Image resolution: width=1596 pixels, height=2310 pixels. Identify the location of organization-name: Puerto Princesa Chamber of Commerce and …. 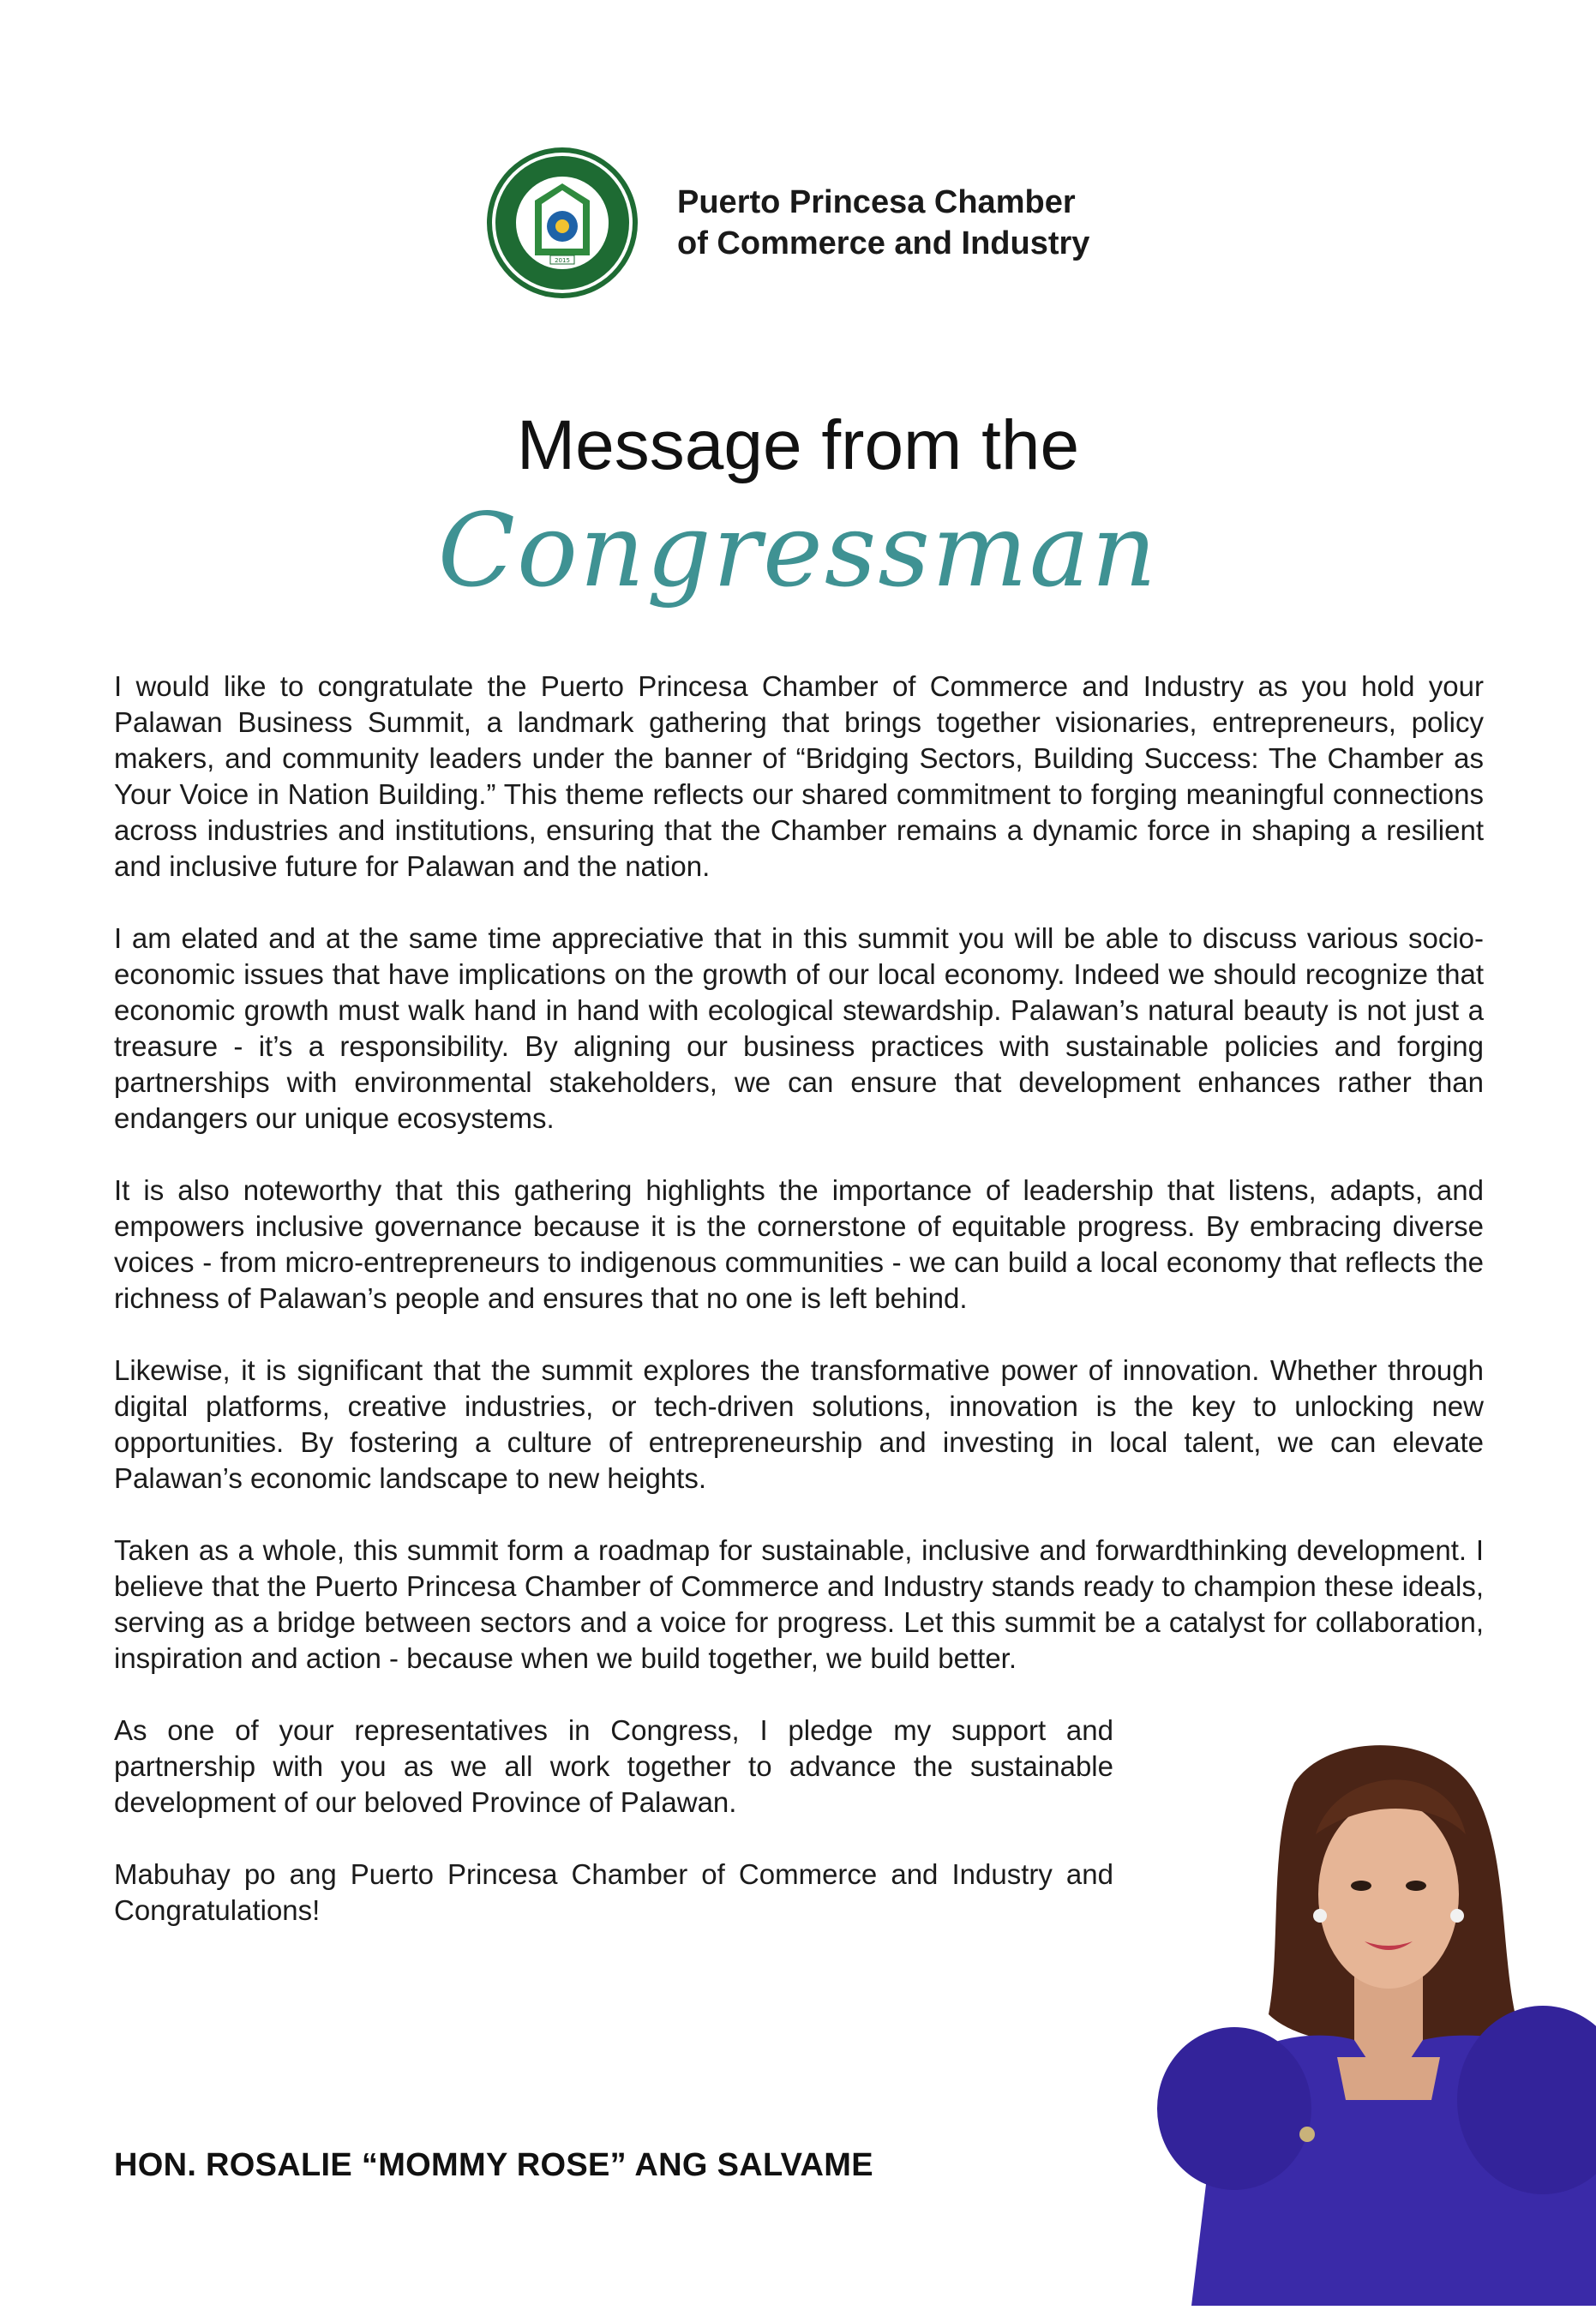
(883, 223).